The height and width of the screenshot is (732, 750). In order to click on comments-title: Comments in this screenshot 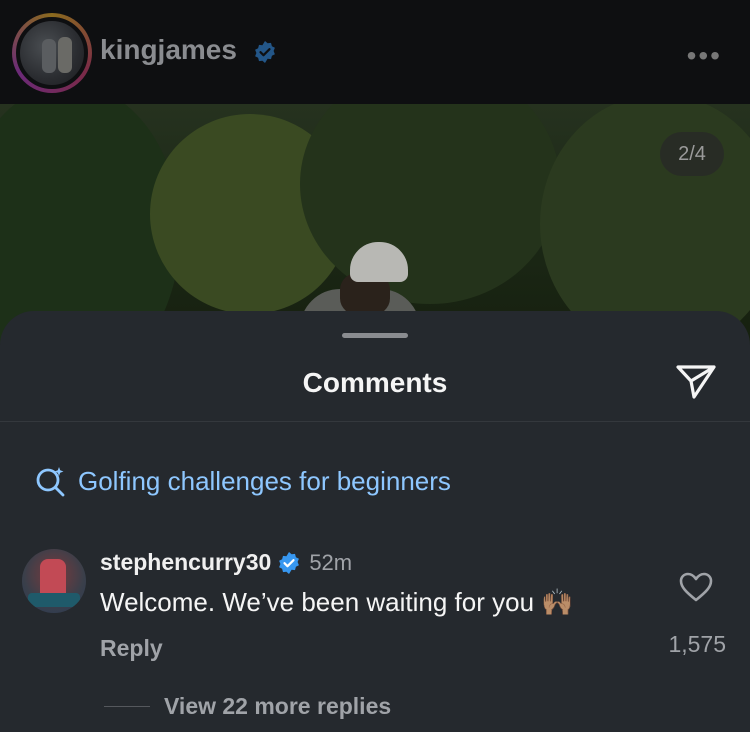, I will do `click(375, 382)`.